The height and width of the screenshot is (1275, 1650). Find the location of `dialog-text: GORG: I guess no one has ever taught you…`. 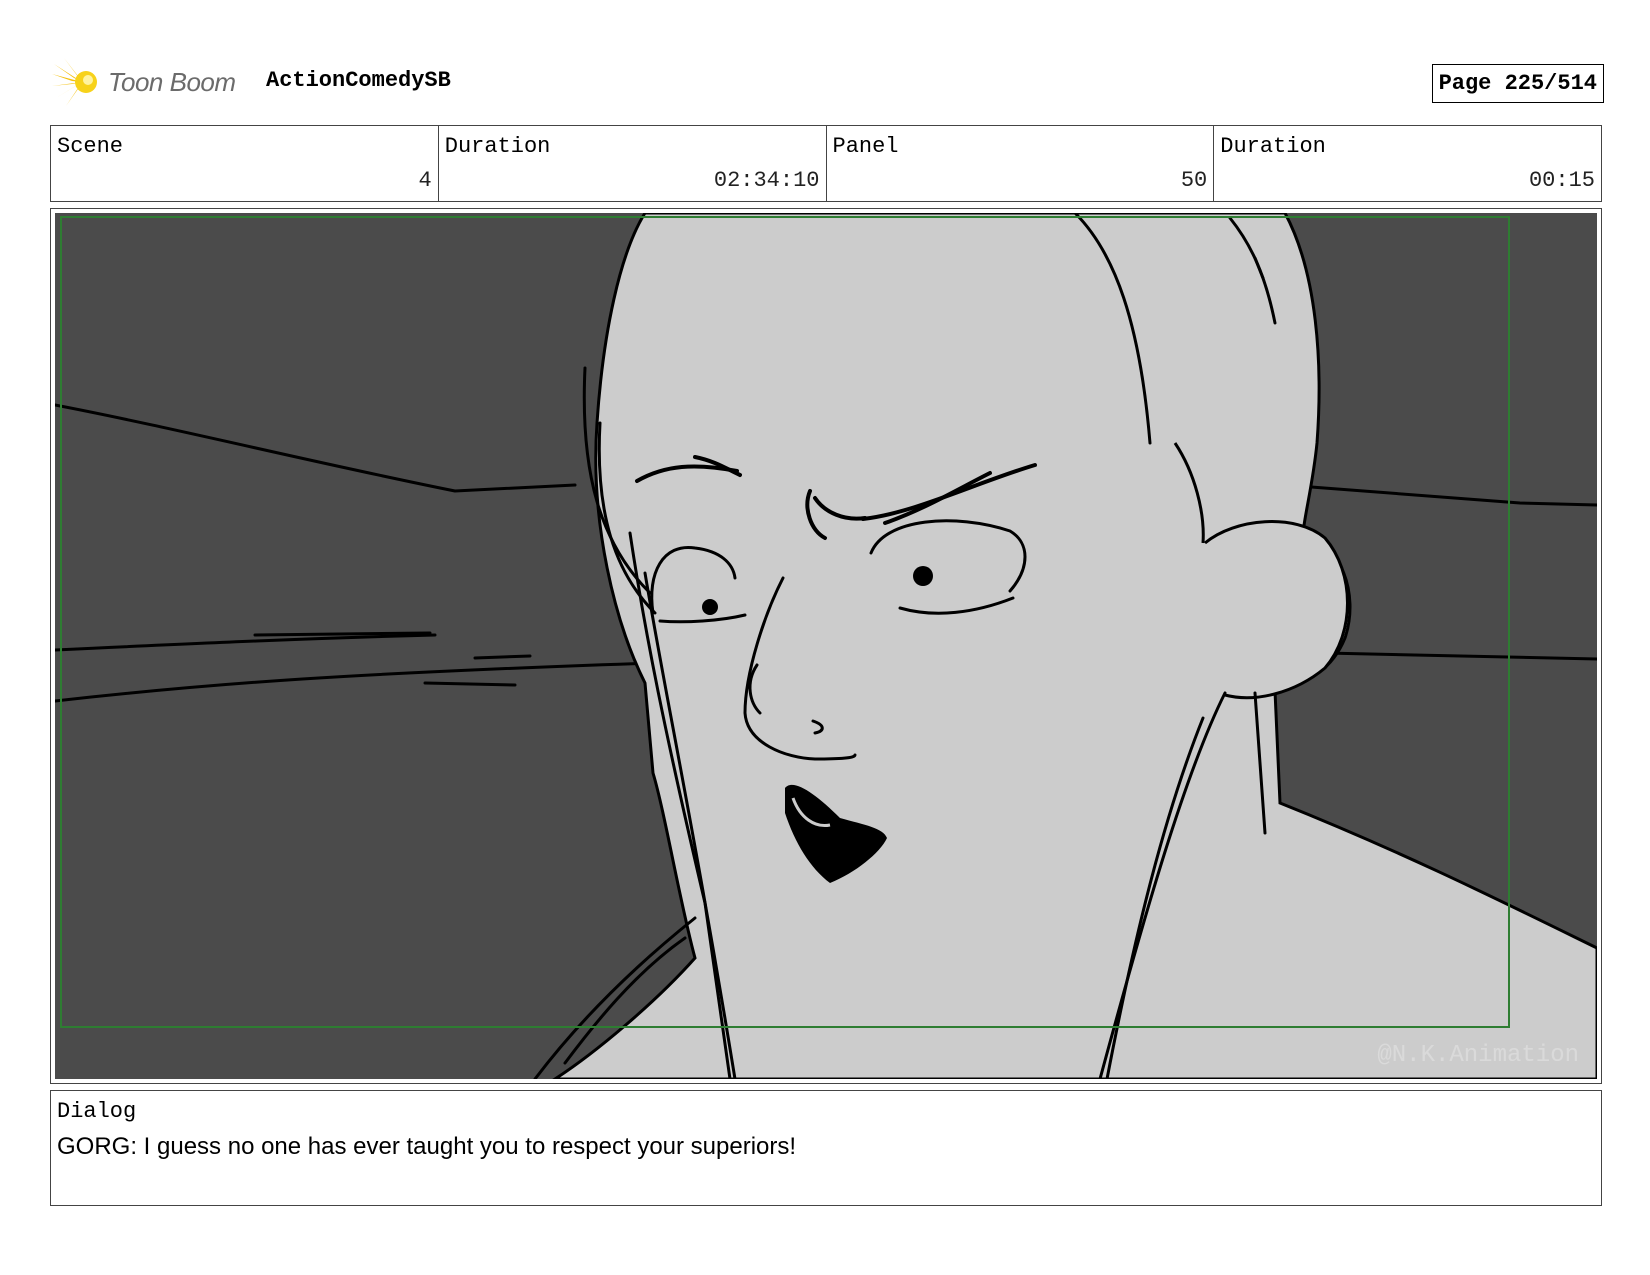

dialog-text: GORG: I guess no one has ever taught you… is located at coordinates (427, 1146).